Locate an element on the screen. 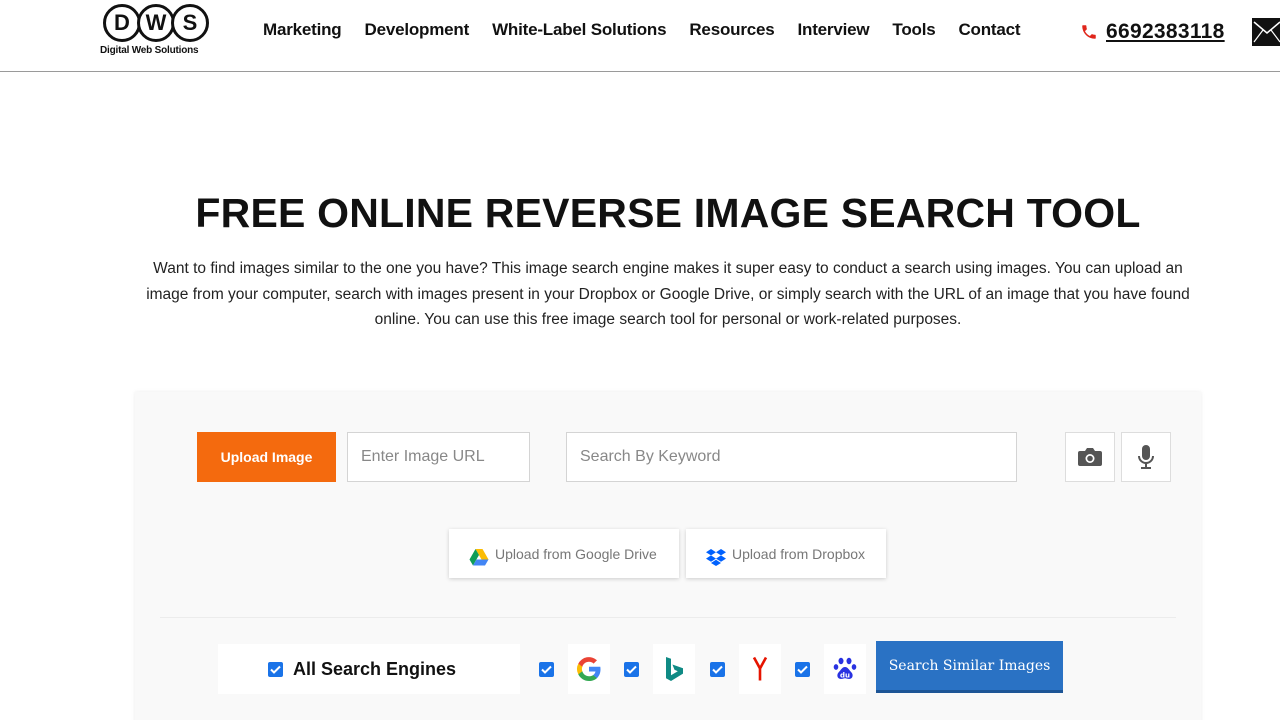 This screenshot has height=720, width=1280. baidu-logo-icon: du is located at coordinates (845, 669).